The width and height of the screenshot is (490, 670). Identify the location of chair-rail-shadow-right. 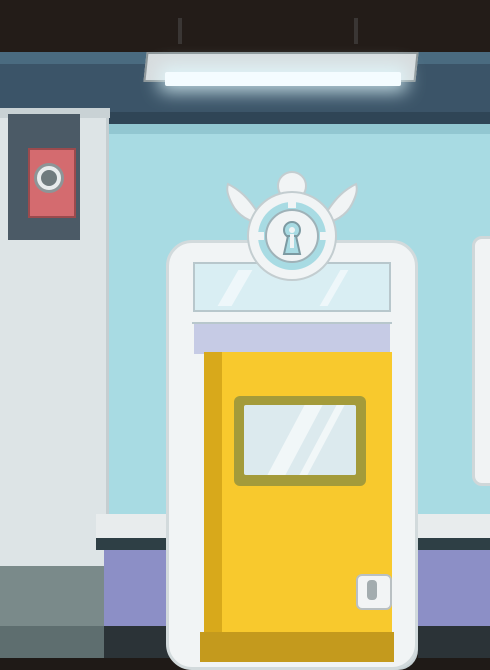
(453, 544).